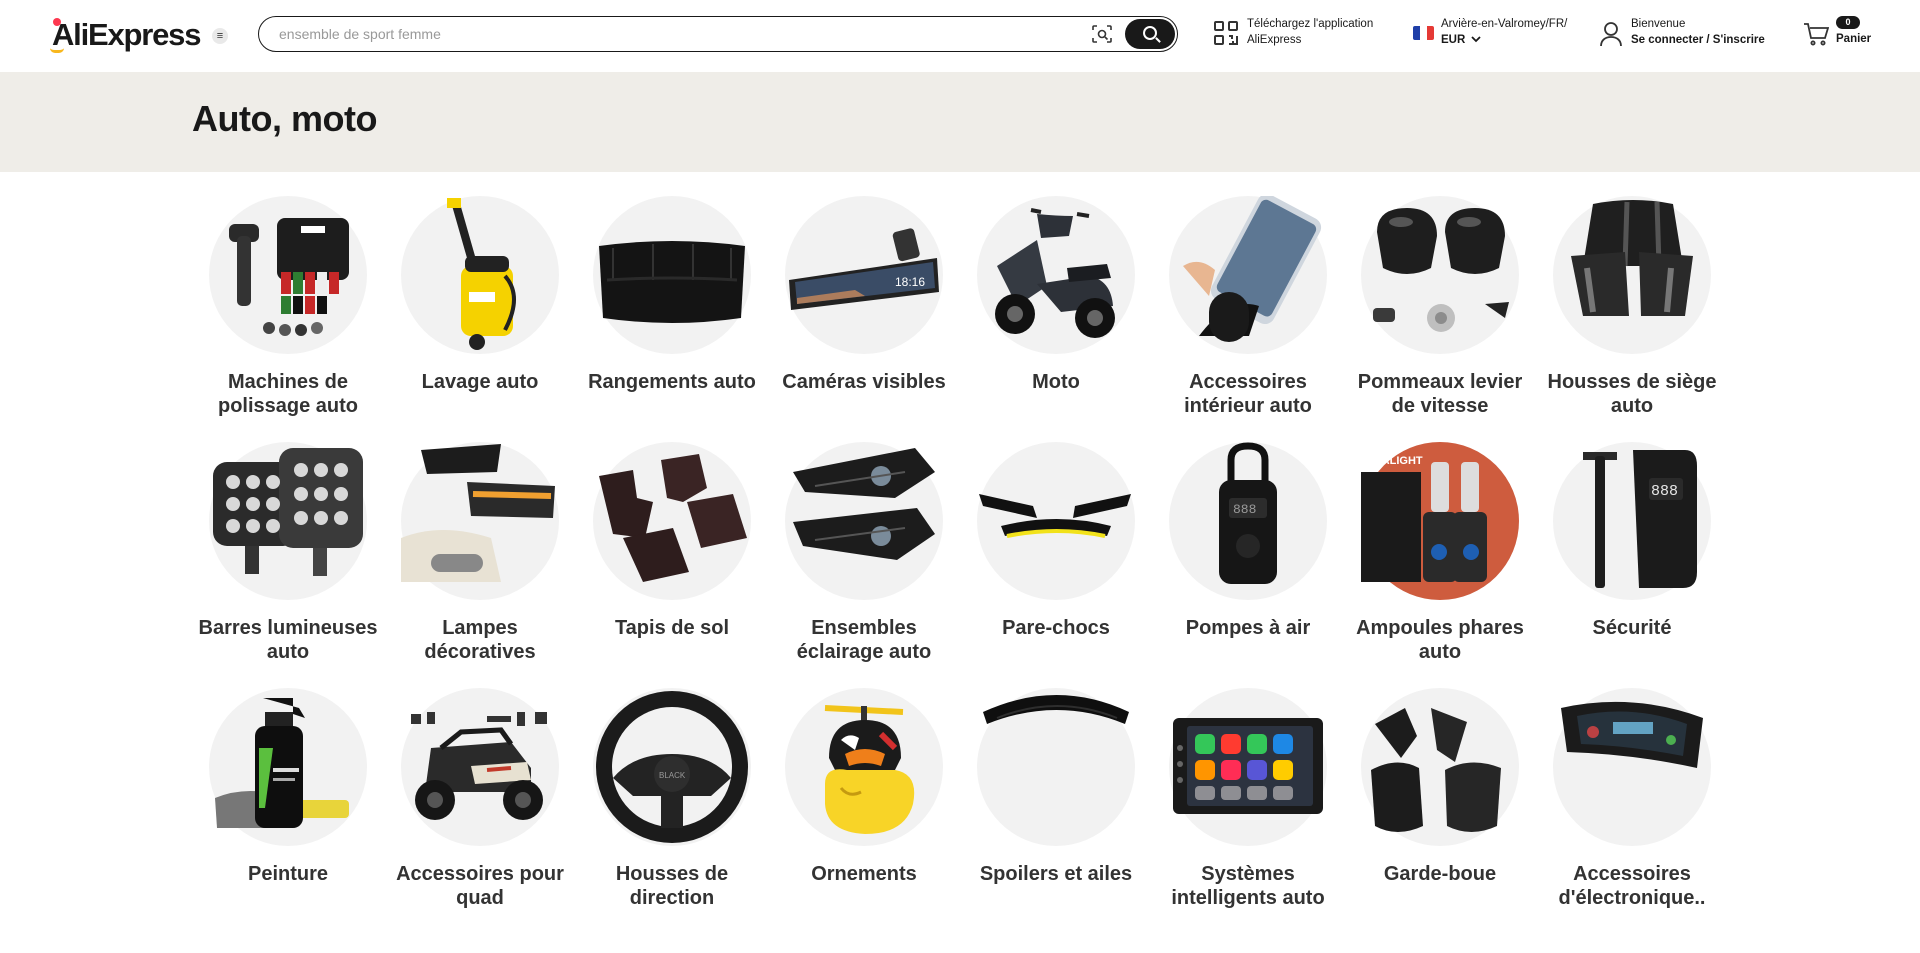 This screenshot has height=953, width=1920. I want to click on category-tile: Rangements auto, so click(672, 319).